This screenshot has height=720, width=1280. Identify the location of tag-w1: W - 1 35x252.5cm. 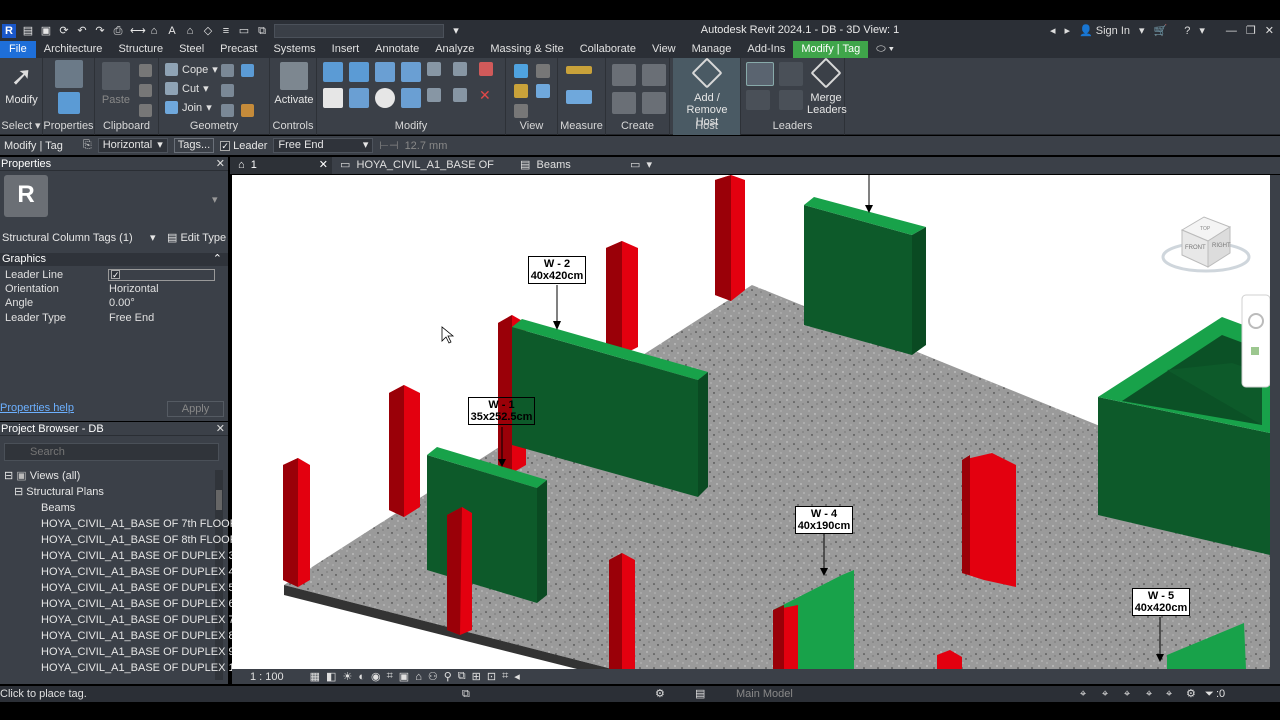
(501, 411).